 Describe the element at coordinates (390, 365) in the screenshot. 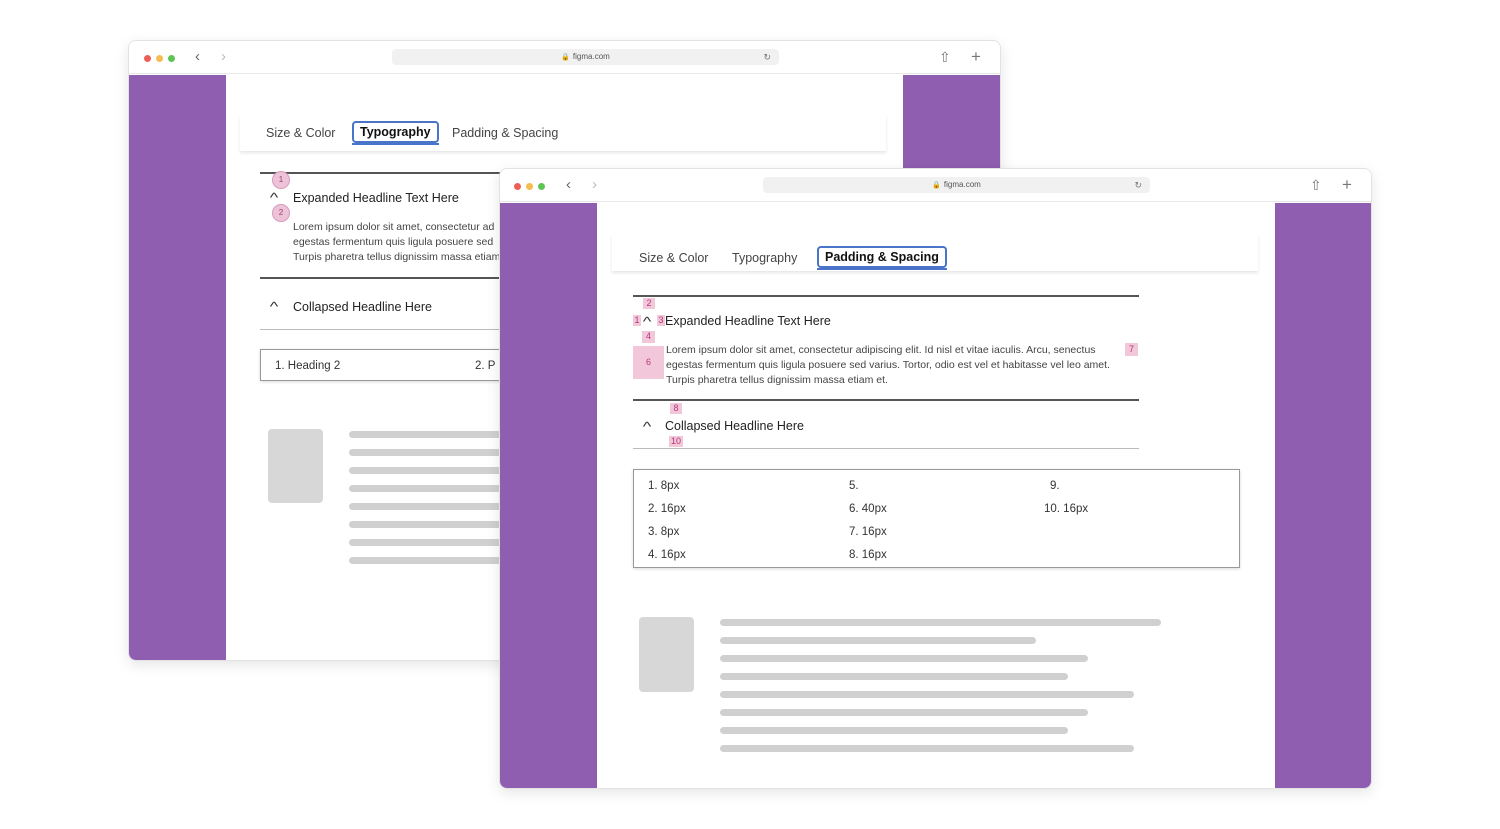

I see `spec-legend-box: 1. Heading 2 2. P` at that location.